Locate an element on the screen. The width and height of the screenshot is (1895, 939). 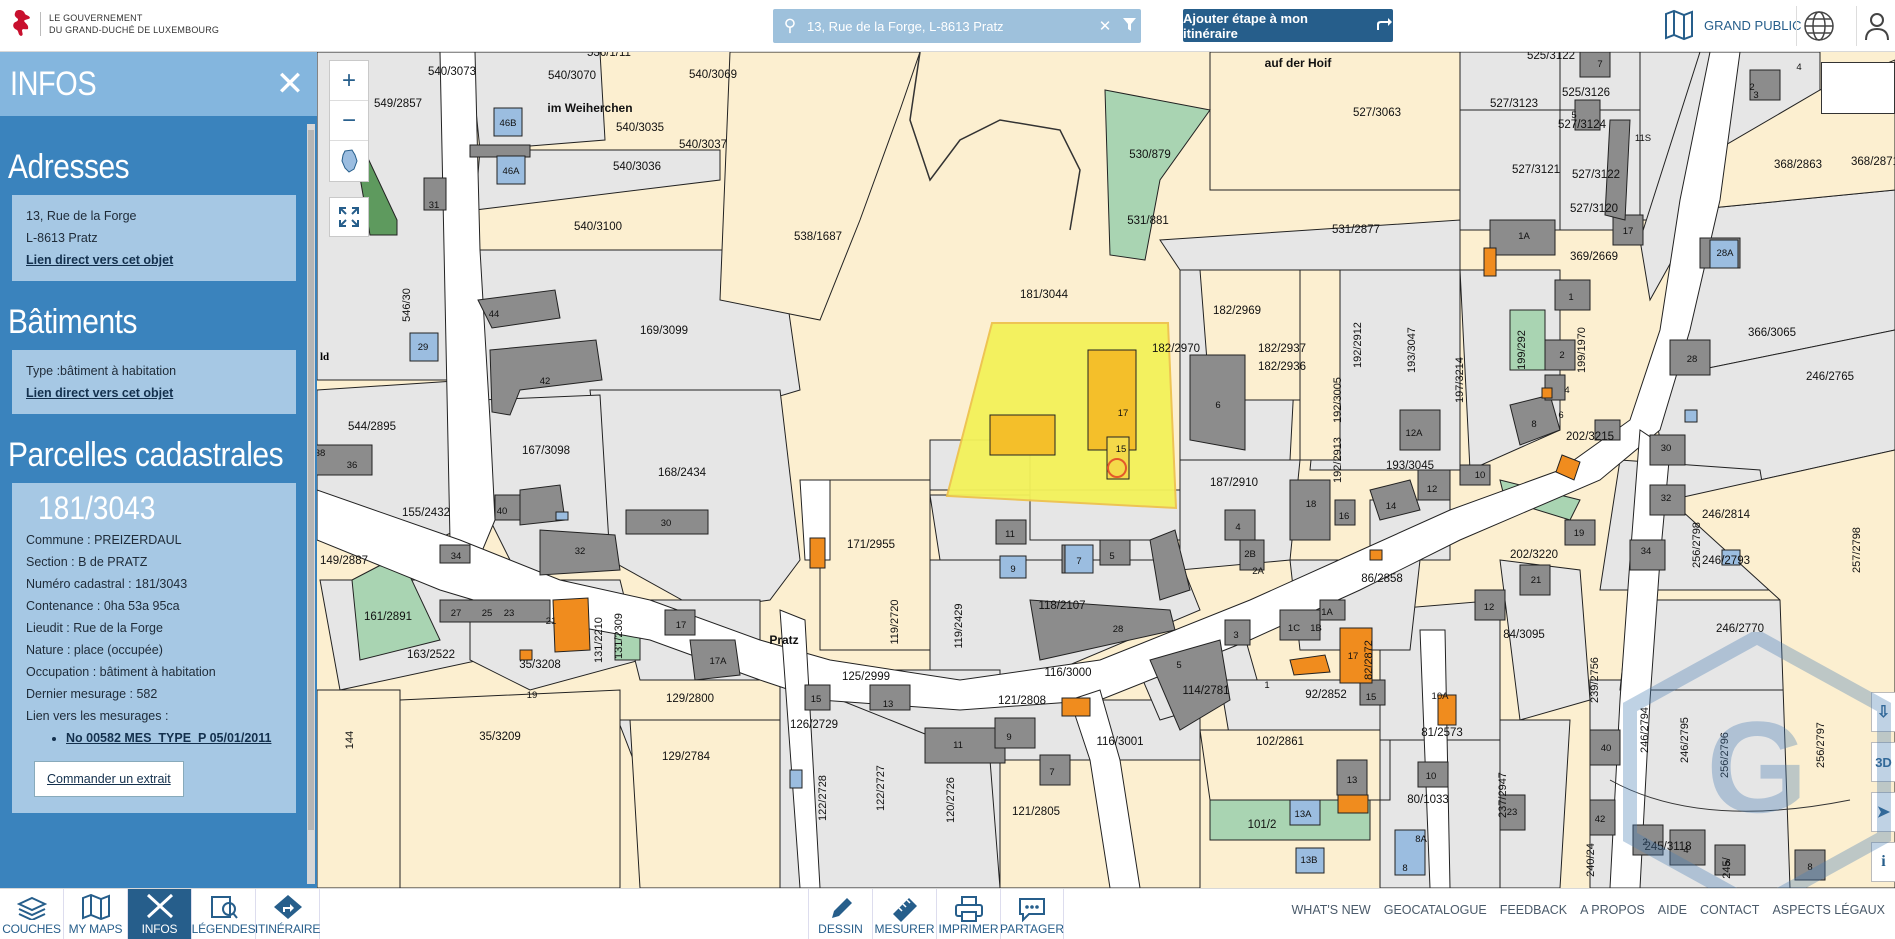
search-icon: ⚲ is located at coordinates (790, 26).